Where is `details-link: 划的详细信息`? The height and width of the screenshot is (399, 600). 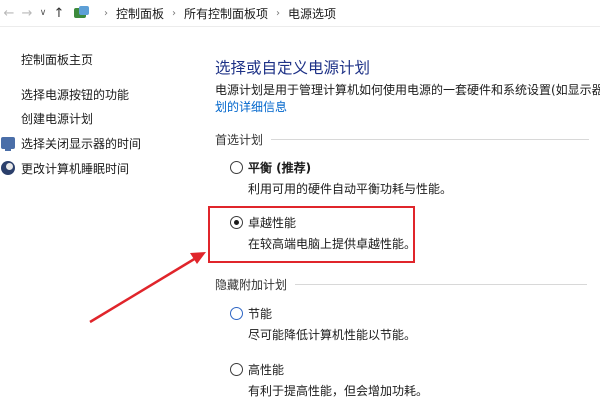
details-link: 划的详细信息 is located at coordinates (251, 107).